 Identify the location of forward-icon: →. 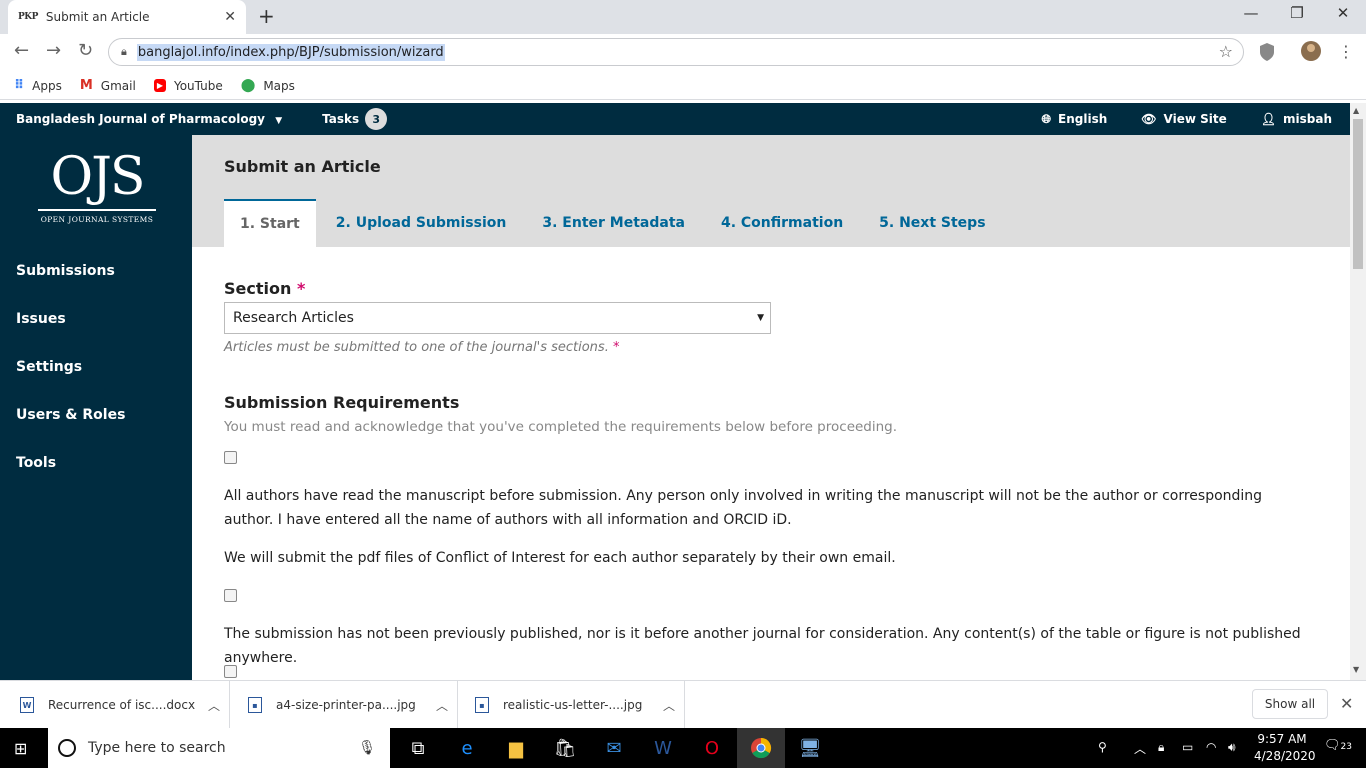
(53, 50).